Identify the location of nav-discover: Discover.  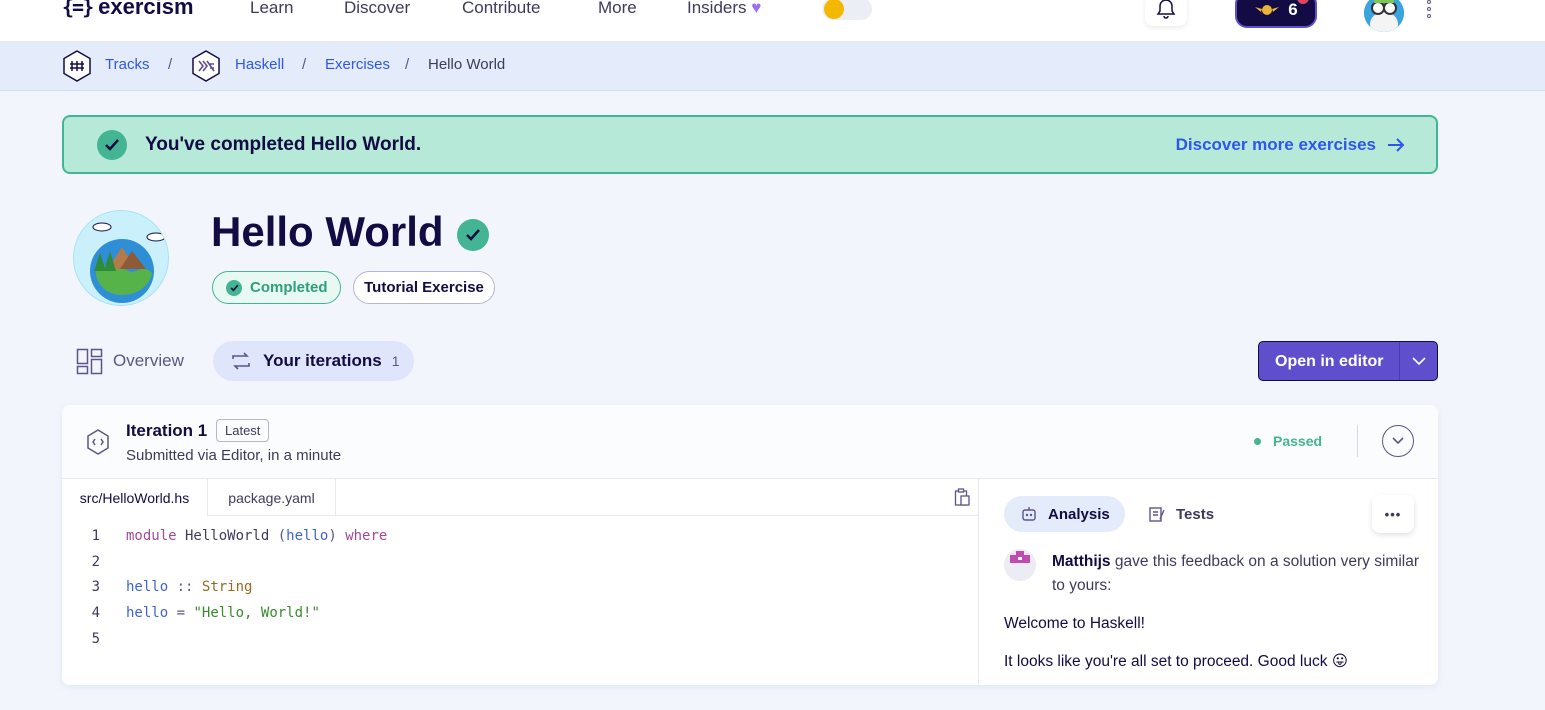
(377, 9).